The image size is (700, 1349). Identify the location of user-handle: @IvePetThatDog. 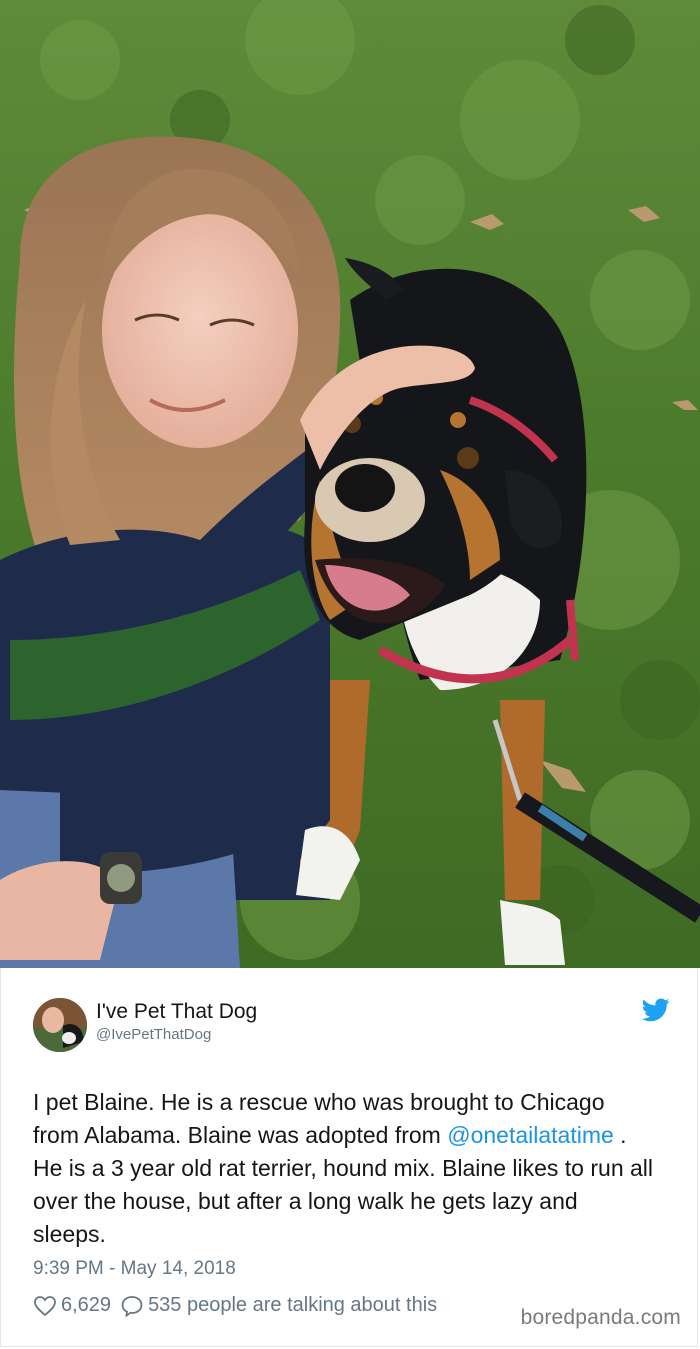
(153, 1034).